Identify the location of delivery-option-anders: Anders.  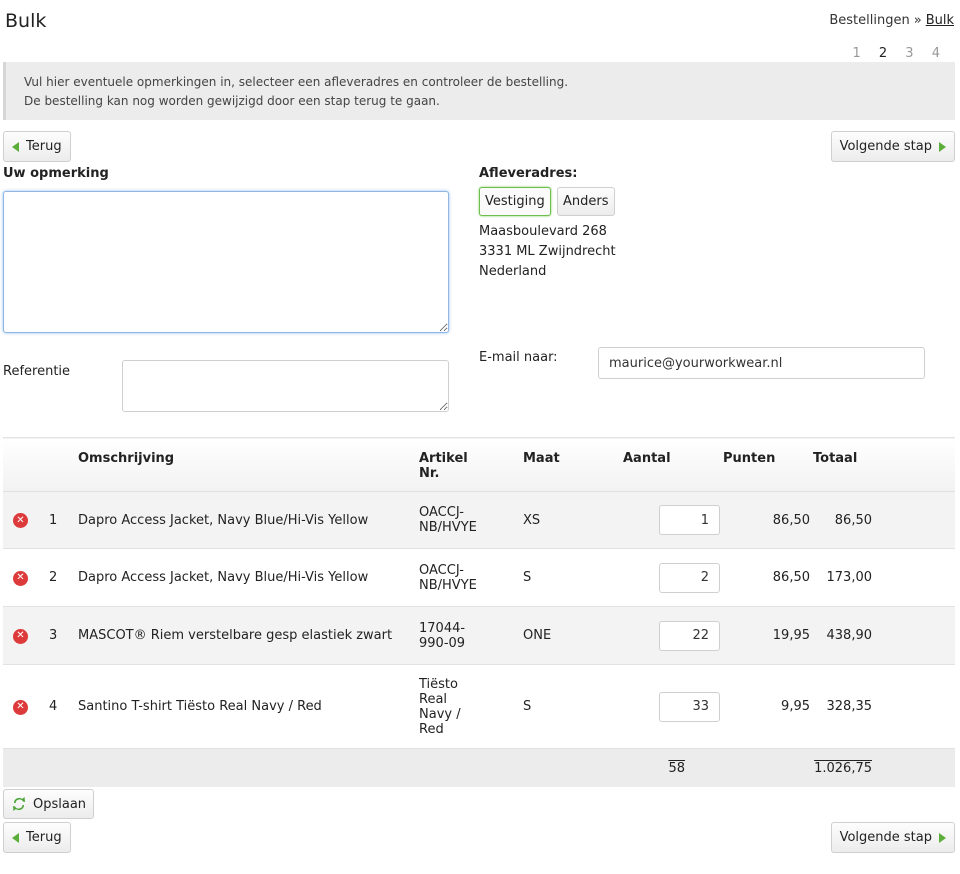
(586, 201).